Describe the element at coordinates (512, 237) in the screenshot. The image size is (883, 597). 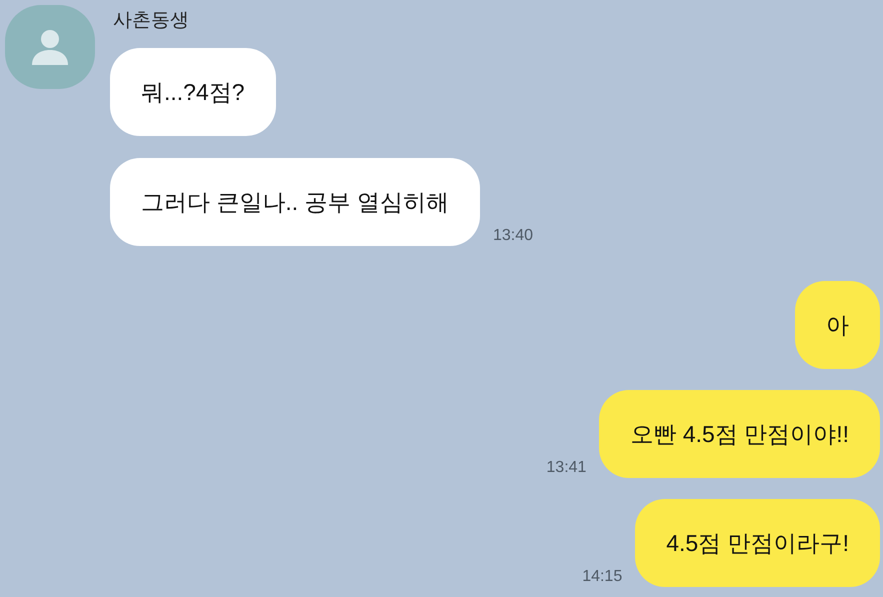
I see `message-time: 13:40` at that location.